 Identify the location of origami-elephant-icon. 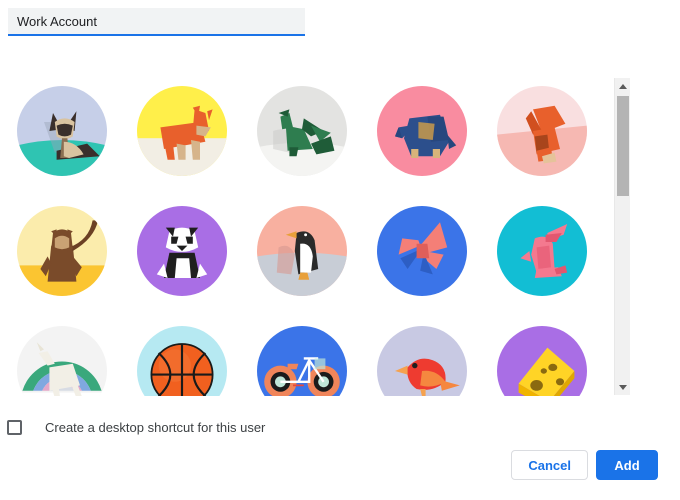
(422, 131).